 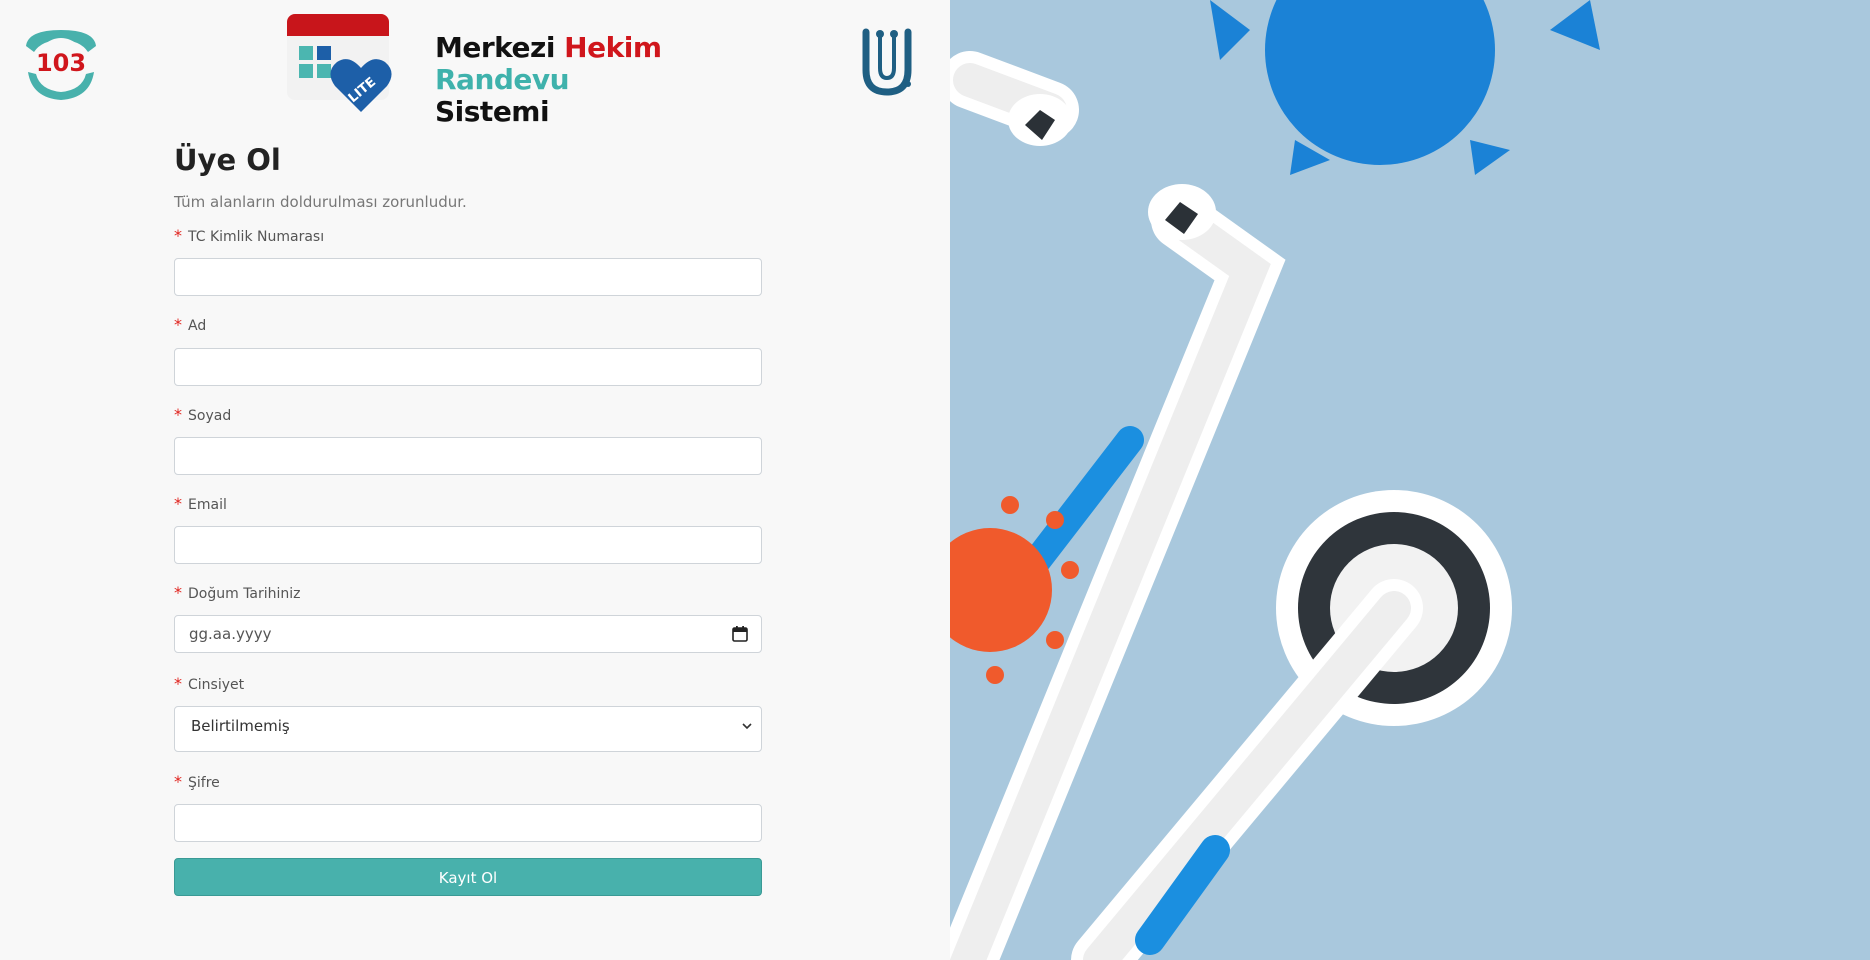 What do you see at coordinates (468, 729) in the screenshot?
I see `gender-select: Belirtilmemiş` at bounding box center [468, 729].